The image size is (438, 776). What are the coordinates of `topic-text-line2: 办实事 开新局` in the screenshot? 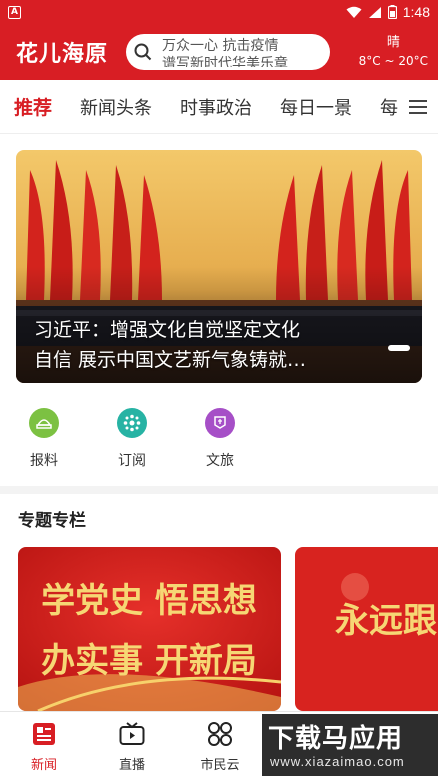 It's located at (149, 661).